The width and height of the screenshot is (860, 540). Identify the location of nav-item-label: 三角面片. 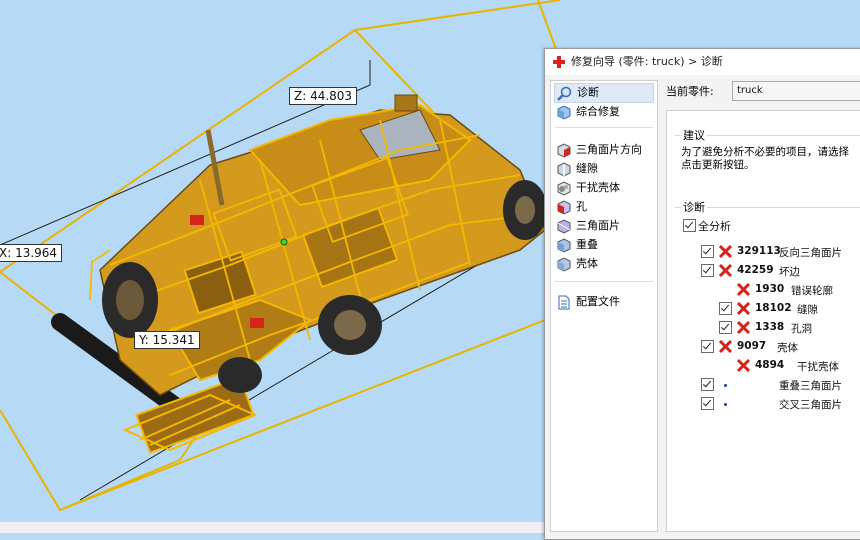
(598, 225).